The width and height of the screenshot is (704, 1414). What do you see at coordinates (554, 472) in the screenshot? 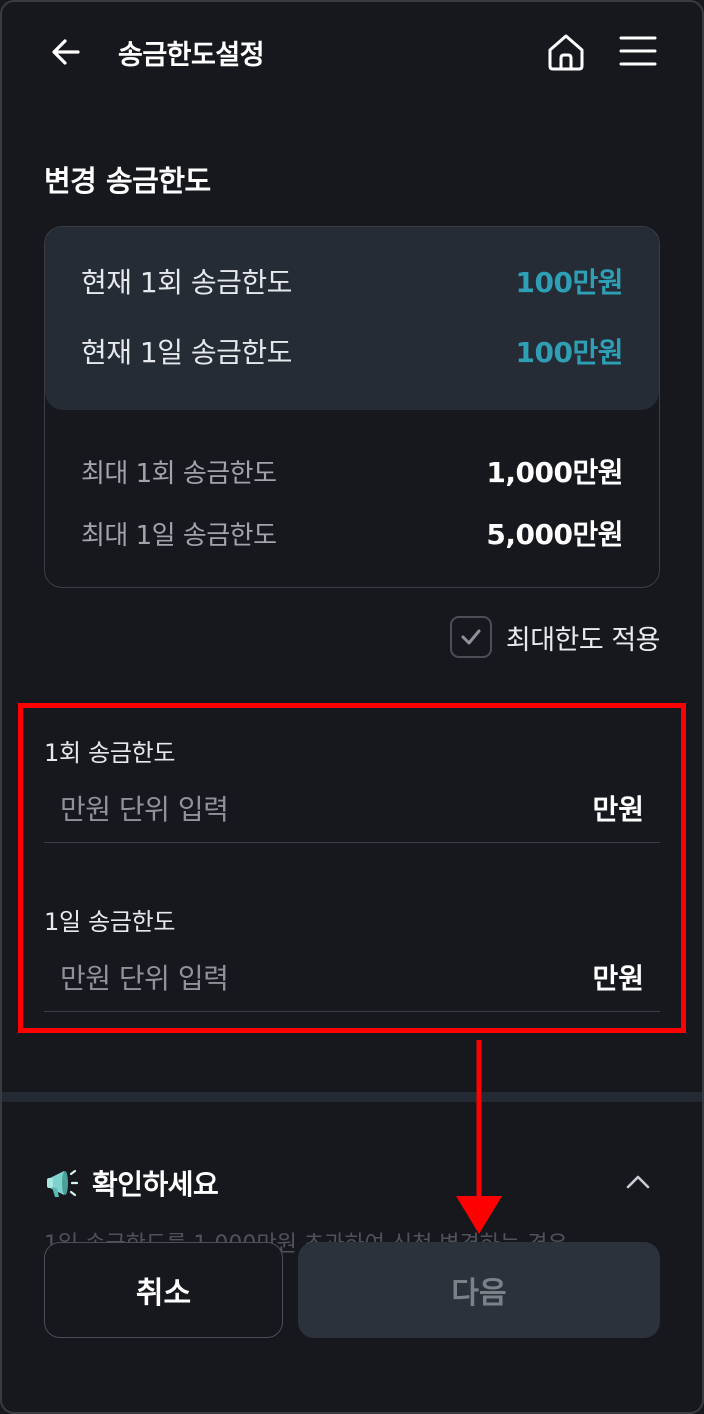
I see `max-single-limit-value: 1,000만원` at bounding box center [554, 472].